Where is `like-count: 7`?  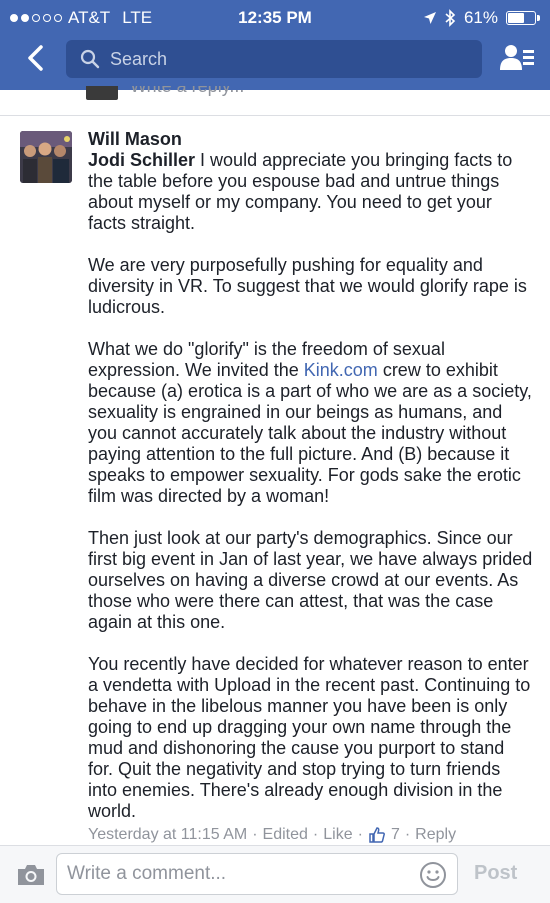
like-count: 7 is located at coordinates (395, 835).